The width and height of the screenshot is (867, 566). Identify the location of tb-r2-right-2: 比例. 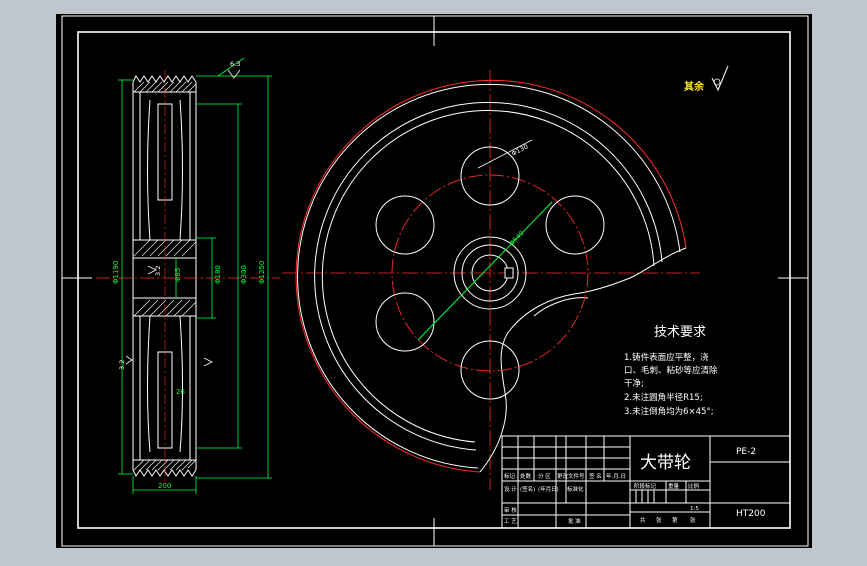
(694, 486).